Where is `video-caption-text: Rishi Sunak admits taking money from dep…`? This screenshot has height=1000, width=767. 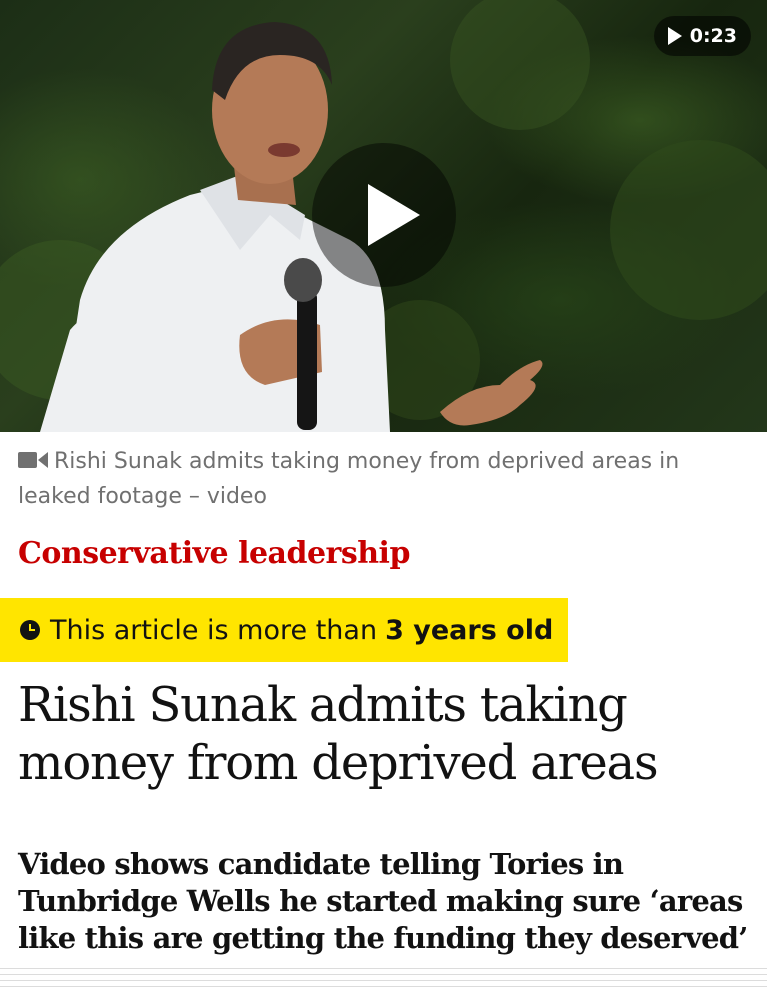
video-caption-text: Rishi Sunak admits taking money from dep… is located at coordinates (349, 479).